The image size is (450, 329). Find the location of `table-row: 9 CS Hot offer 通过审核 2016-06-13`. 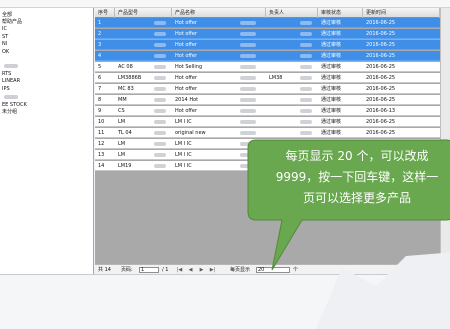

table-row: 9 CS Hot offer 通过审核 2016-06-13 is located at coordinates (272, 111).